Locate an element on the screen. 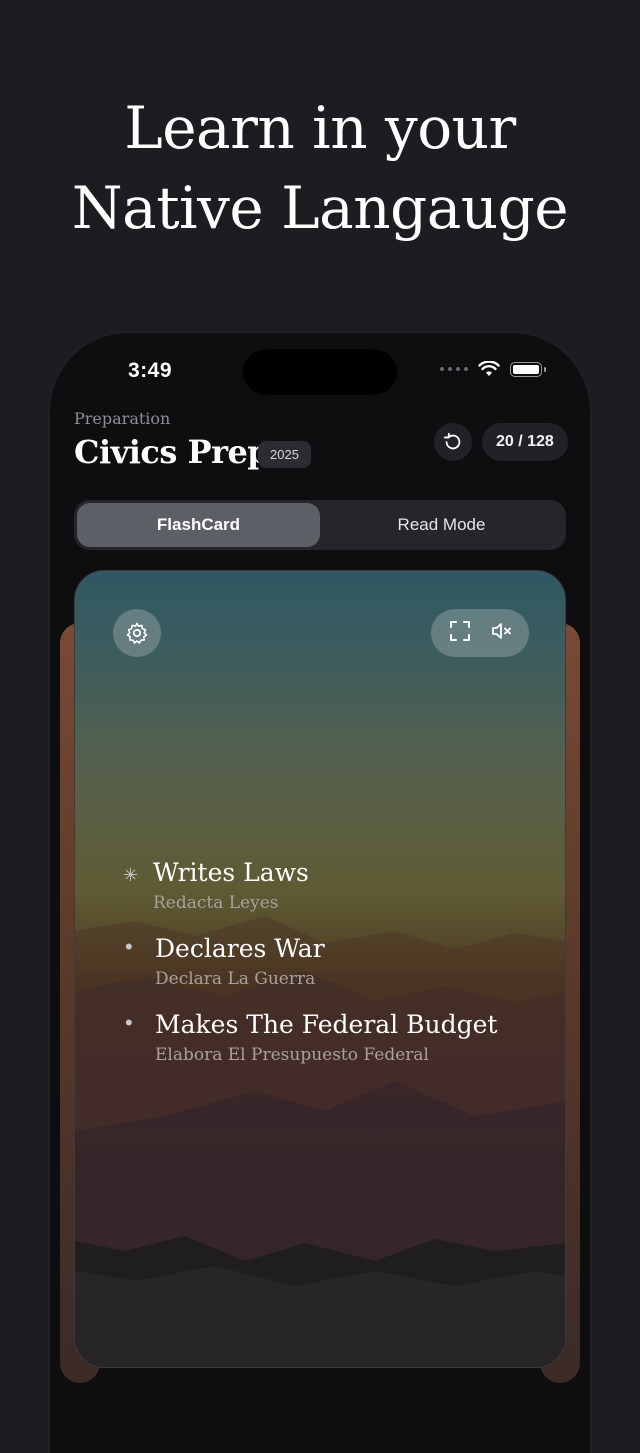 The width and height of the screenshot is (640, 1453). page-title: Civics Prep is located at coordinates (172, 452).